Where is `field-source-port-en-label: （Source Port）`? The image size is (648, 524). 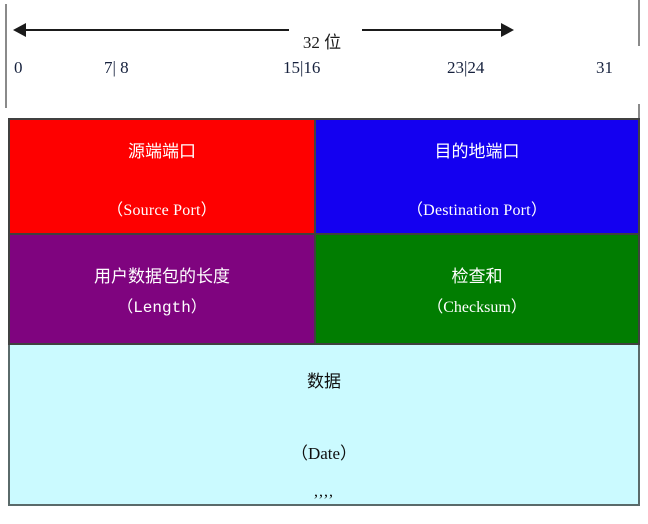
field-source-port-en-label: （Source Port） is located at coordinates (162, 210).